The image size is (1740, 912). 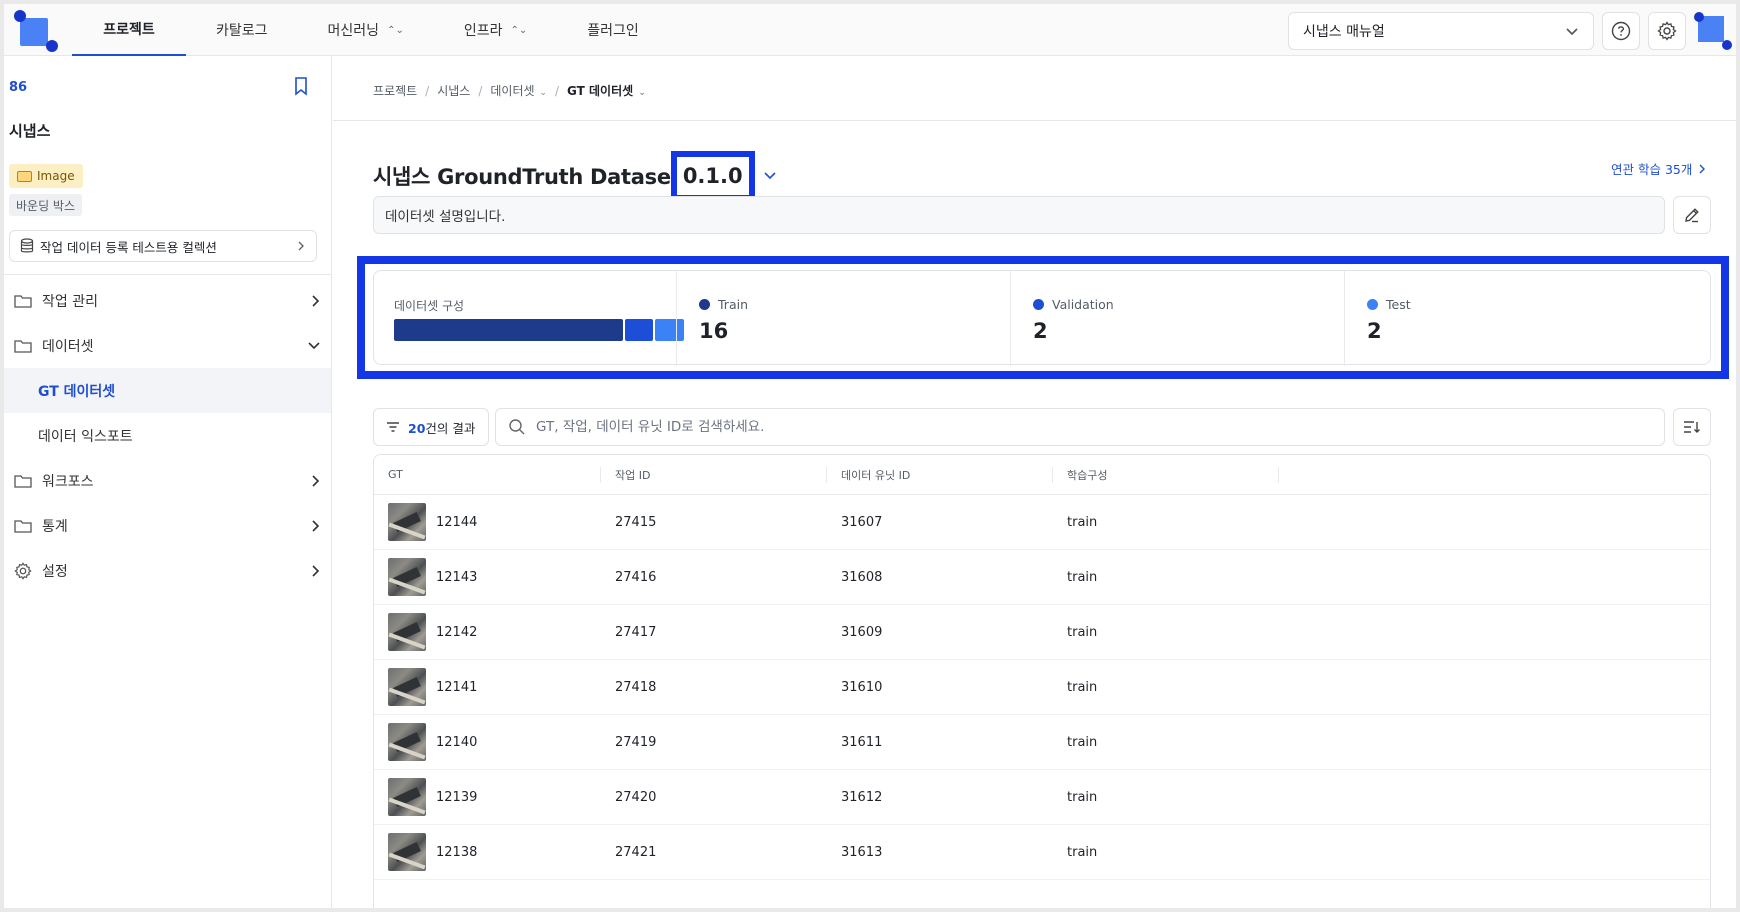 I want to click on gt-cell: 12140, so click(x=487, y=742).